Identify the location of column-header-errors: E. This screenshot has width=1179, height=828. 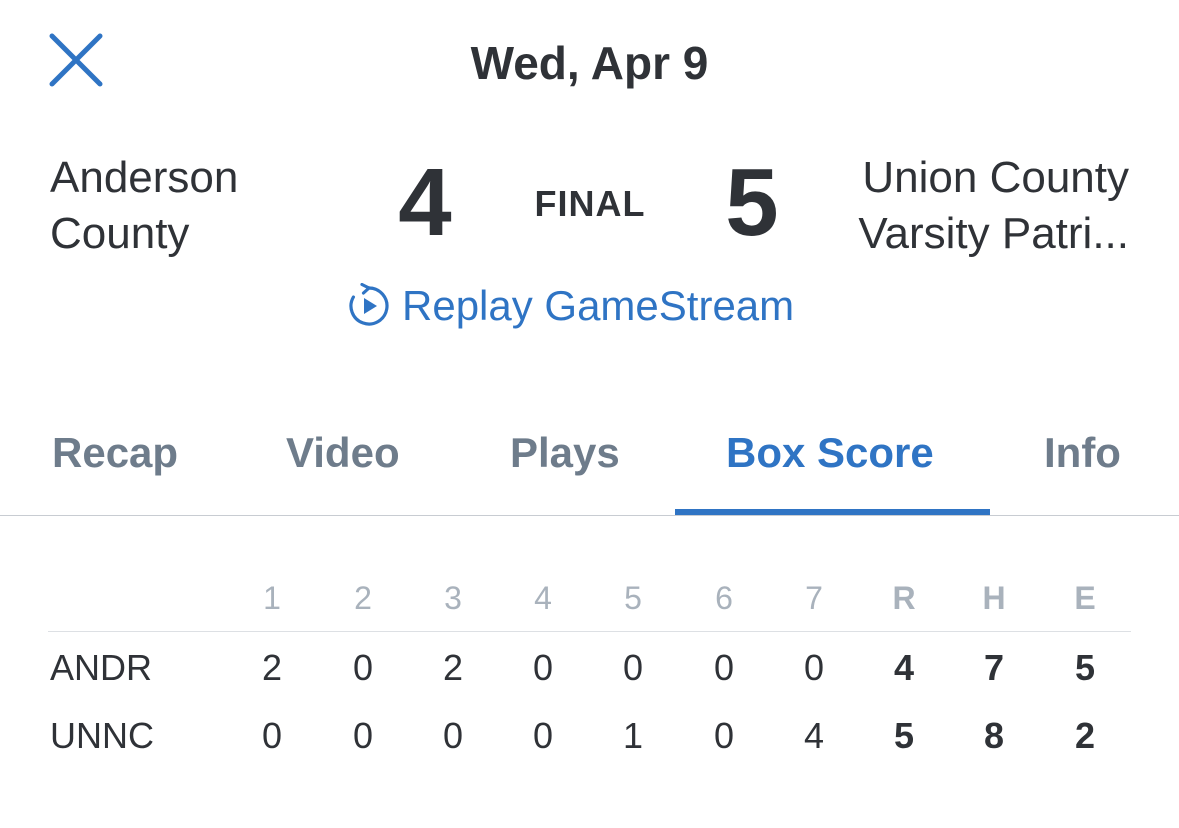
(1085, 598).